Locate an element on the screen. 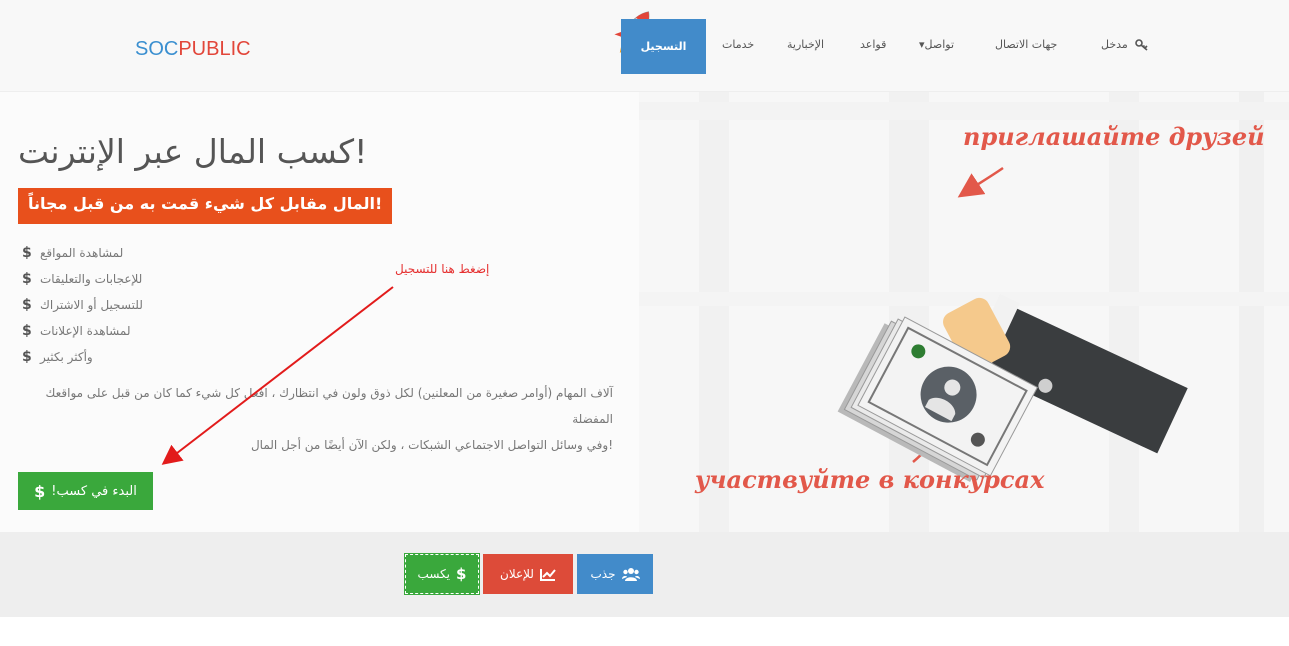 Image resolution: width=1289 pixels, height=646 pixels. tab-attract-label: جذب is located at coordinates (603, 574).